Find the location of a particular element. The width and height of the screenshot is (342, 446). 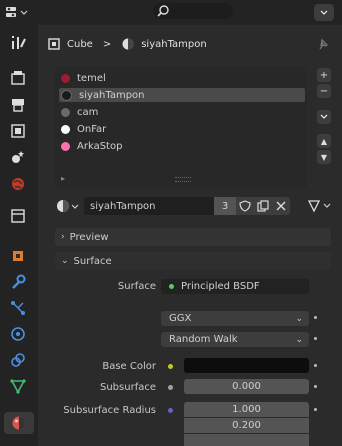

breadcrumb: Cube > siyahTampon is located at coordinates (127, 44).